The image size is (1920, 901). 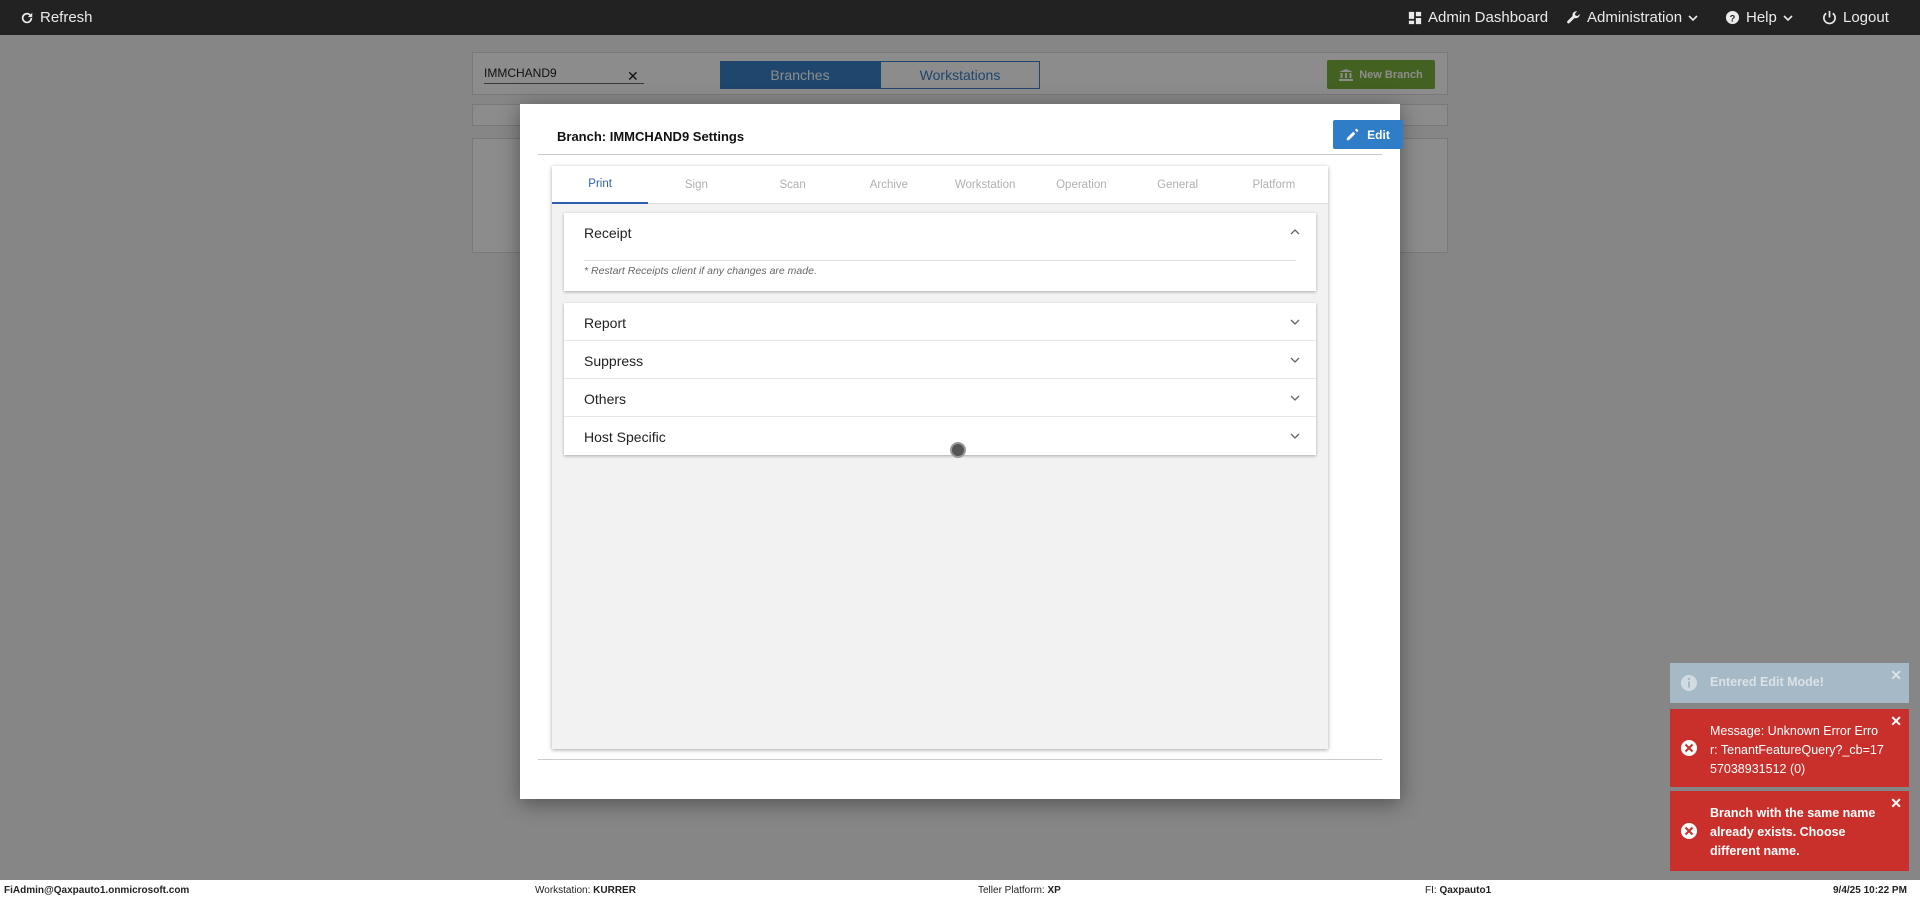 What do you see at coordinates (940, 232) in the screenshot?
I see `receipt-header: Receipt` at bounding box center [940, 232].